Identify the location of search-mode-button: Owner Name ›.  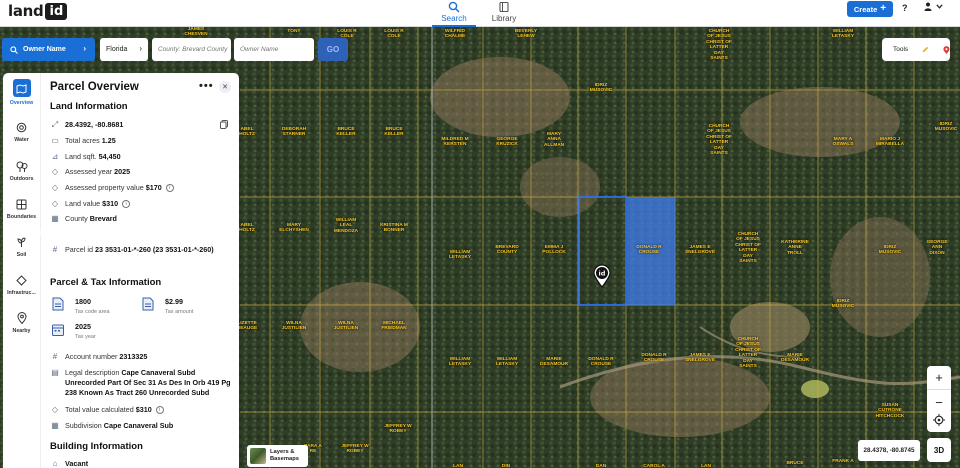
(48, 49).